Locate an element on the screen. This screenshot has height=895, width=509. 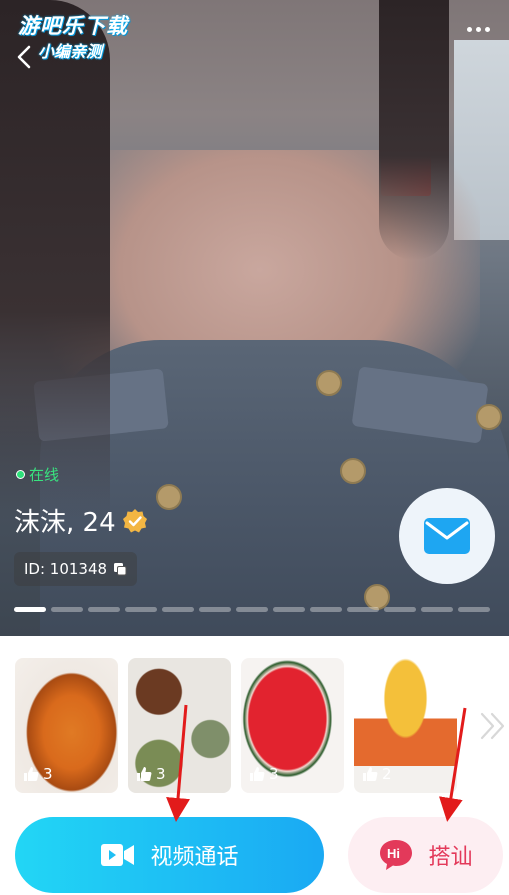
back-button is located at coordinates (25, 57).